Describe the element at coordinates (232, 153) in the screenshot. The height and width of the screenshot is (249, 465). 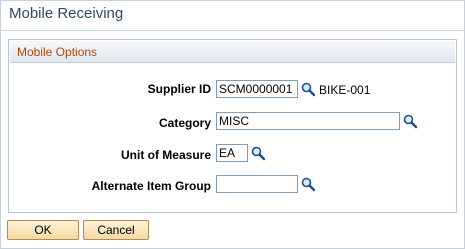
I see `unit-of-measure-input` at that location.